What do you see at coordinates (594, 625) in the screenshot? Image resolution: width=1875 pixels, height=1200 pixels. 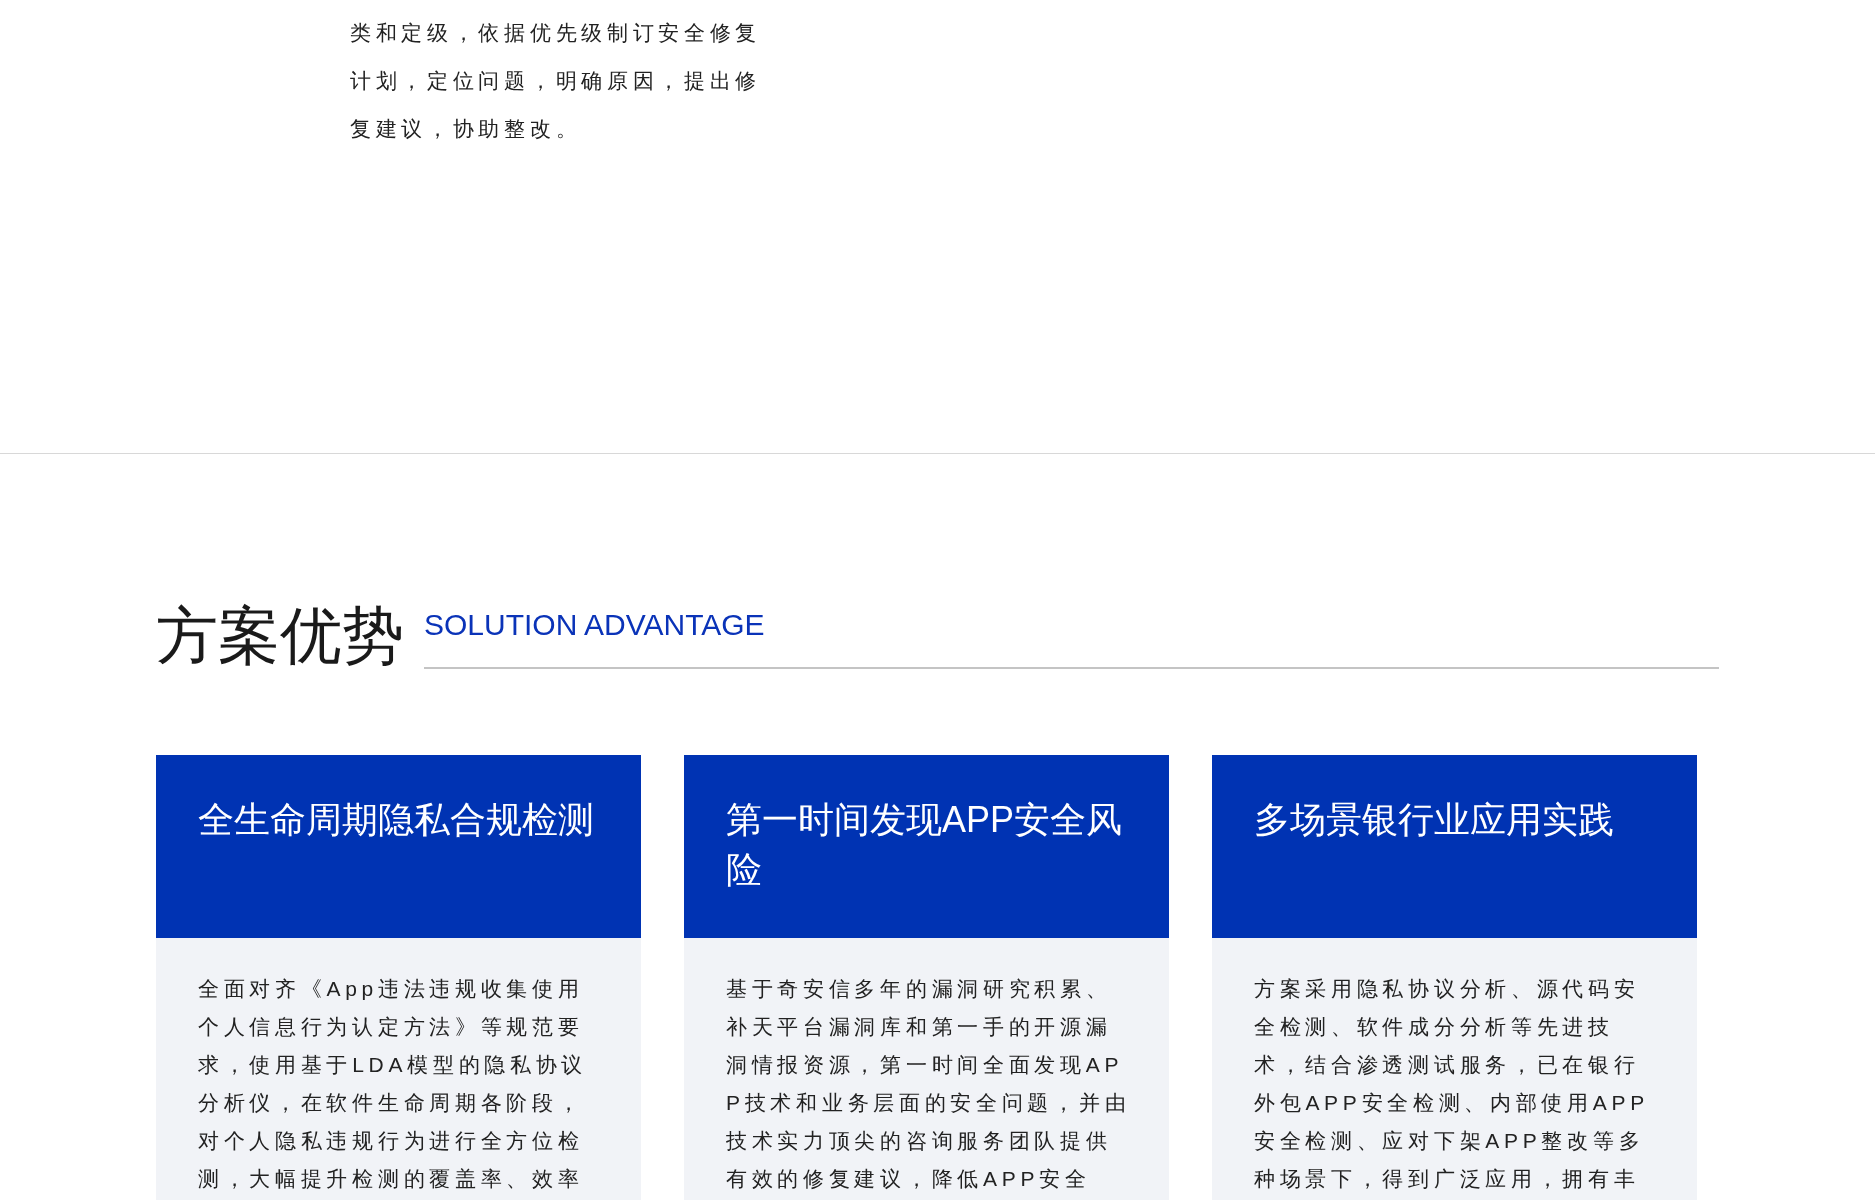 I see `section-subtitle: SOLUTION ADVANTAGE` at bounding box center [594, 625].